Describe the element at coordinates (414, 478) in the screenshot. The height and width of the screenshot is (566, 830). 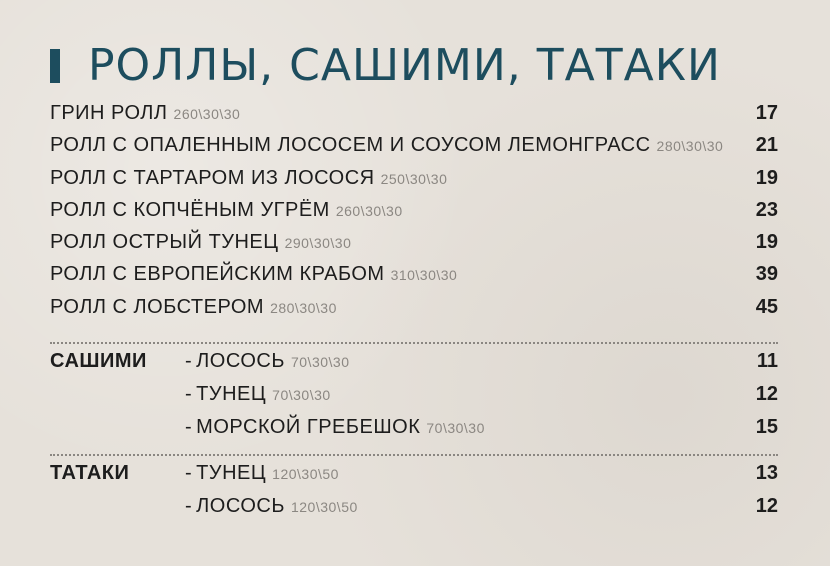
I see `menu-item: ТАТАКИ - ТУНЕЦ 120\30\50 13` at that location.